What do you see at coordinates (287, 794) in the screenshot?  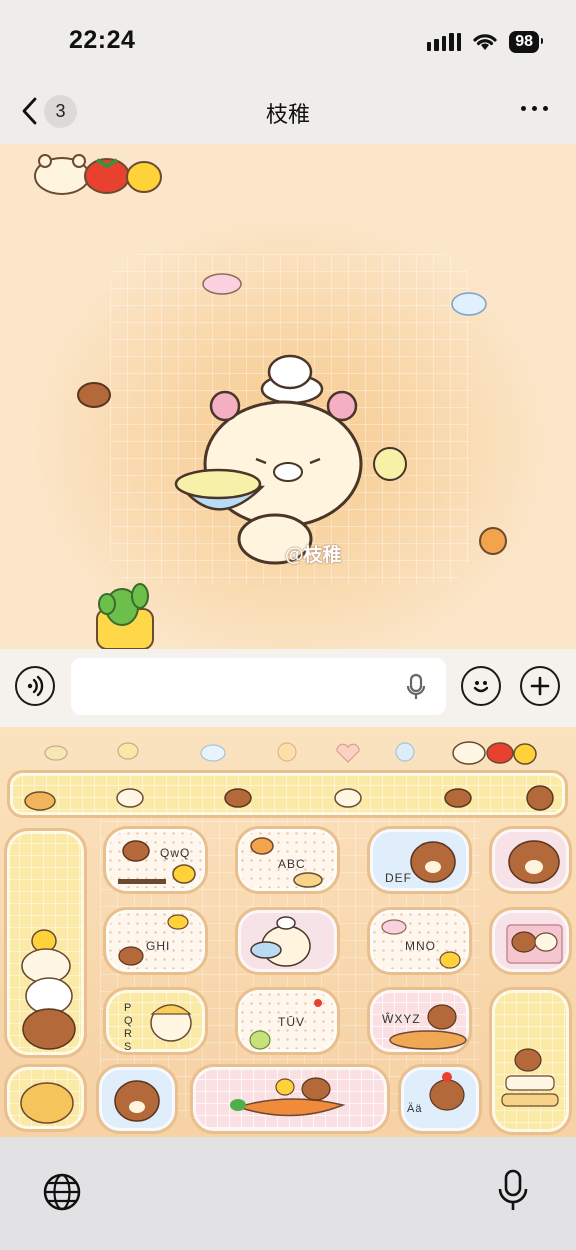 I see `candidate-strip` at bounding box center [287, 794].